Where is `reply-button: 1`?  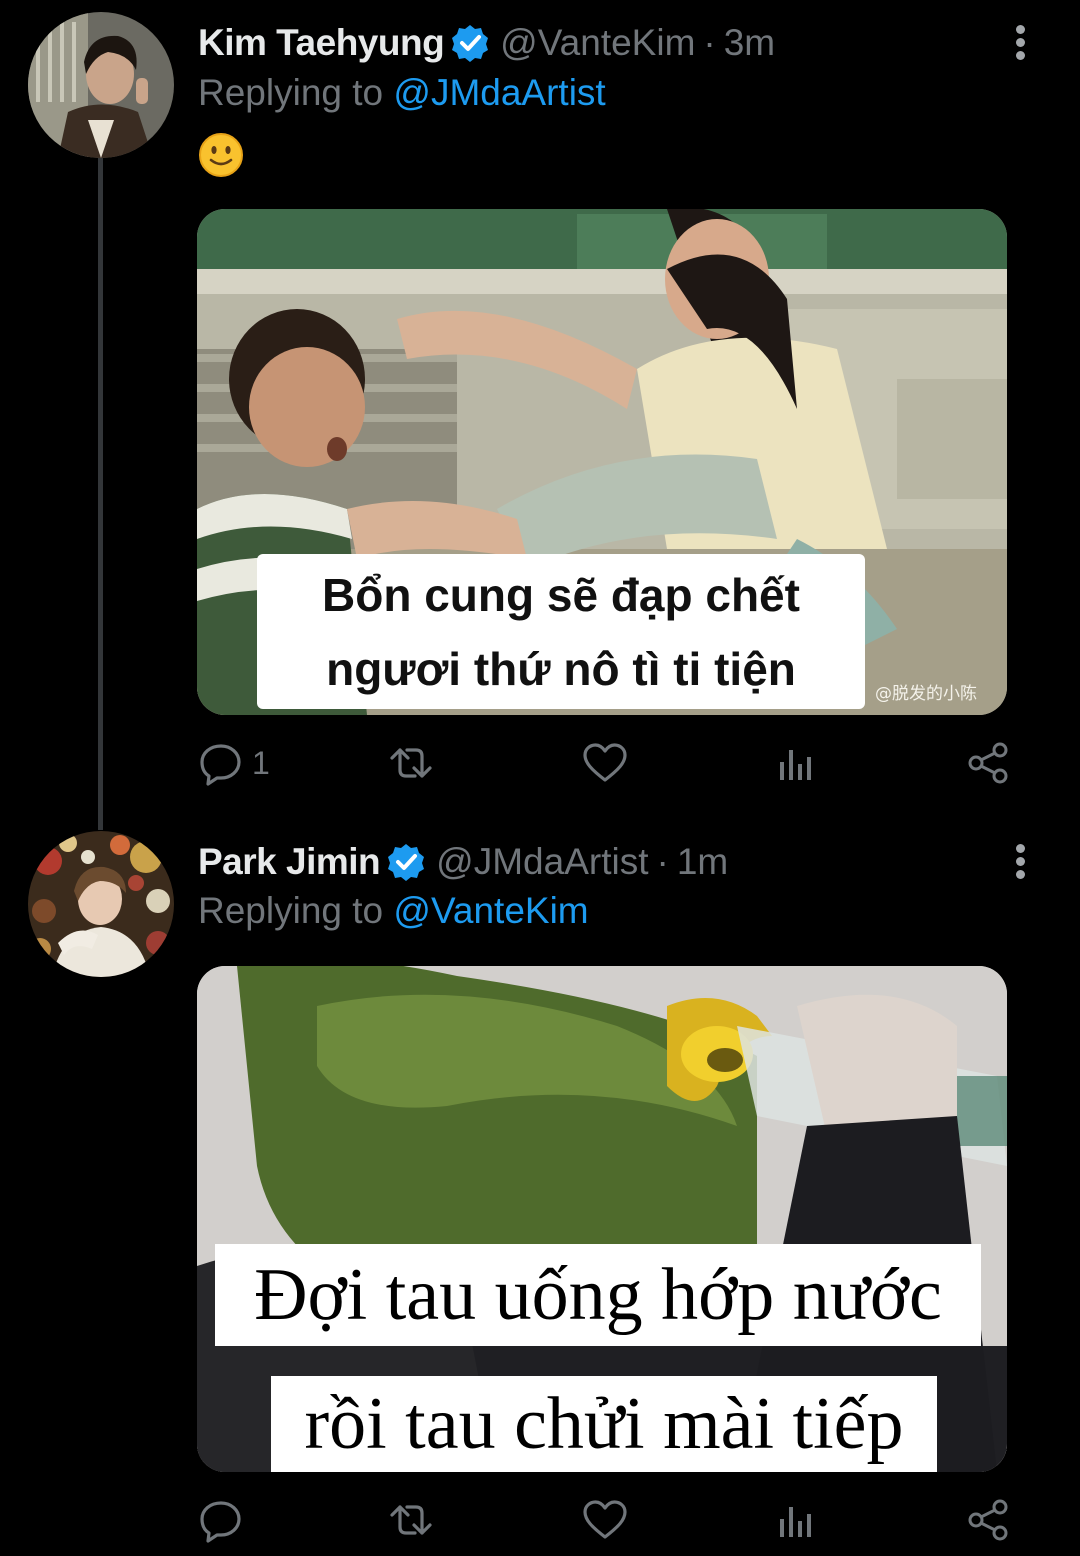
reply-button: 1 is located at coordinates (234, 763).